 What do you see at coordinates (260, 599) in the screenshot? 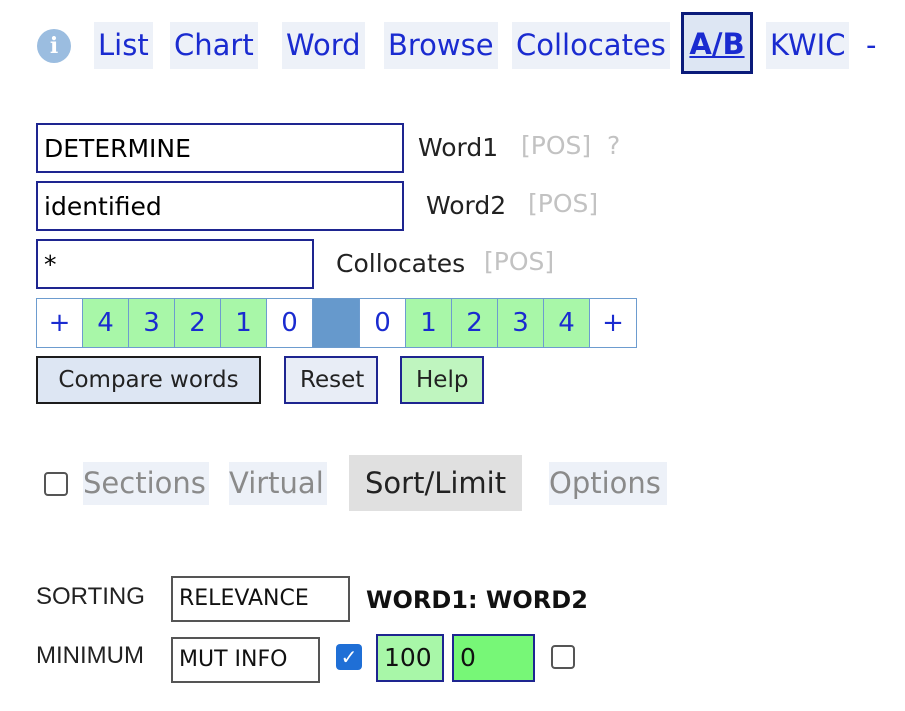
I see `sorting-select: RELEVANCE` at bounding box center [260, 599].